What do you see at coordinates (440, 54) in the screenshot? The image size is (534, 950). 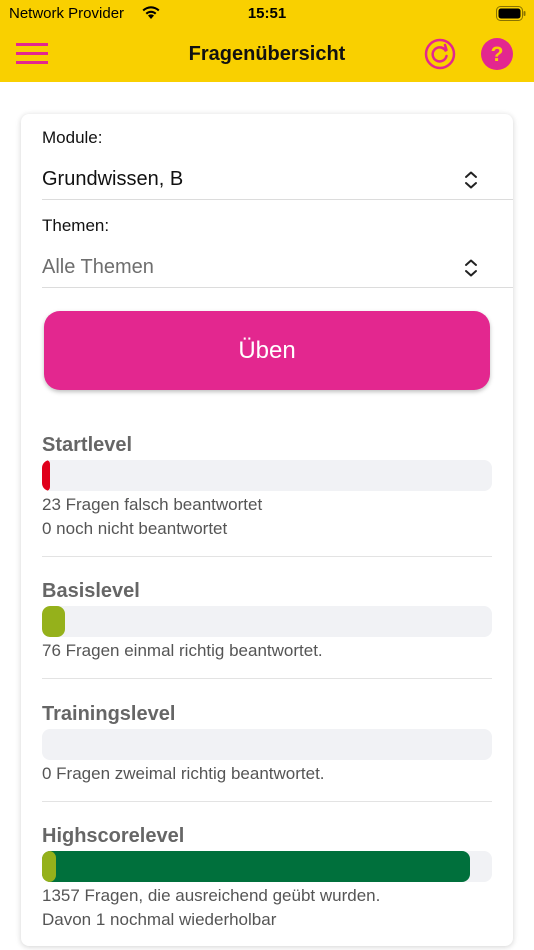 I see `refresh-icon` at bounding box center [440, 54].